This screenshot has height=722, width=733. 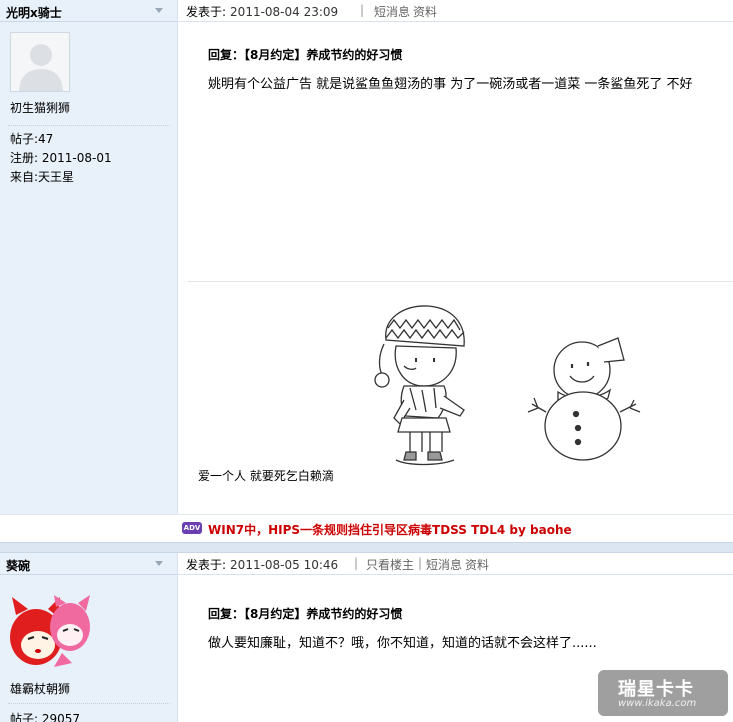 What do you see at coordinates (46, 139) in the screenshot?
I see `stat-posts-value: 47` at bounding box center [46, 139].